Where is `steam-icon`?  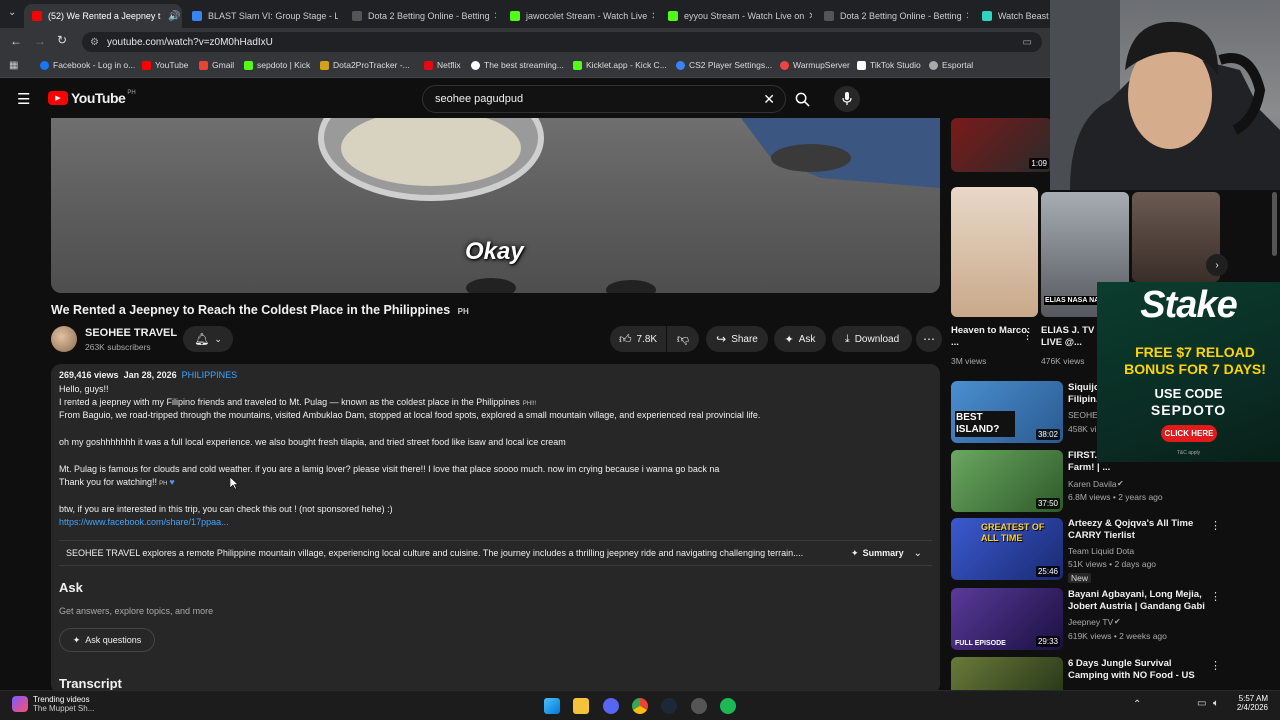
steam-icon is located at coordinates (669, 706).